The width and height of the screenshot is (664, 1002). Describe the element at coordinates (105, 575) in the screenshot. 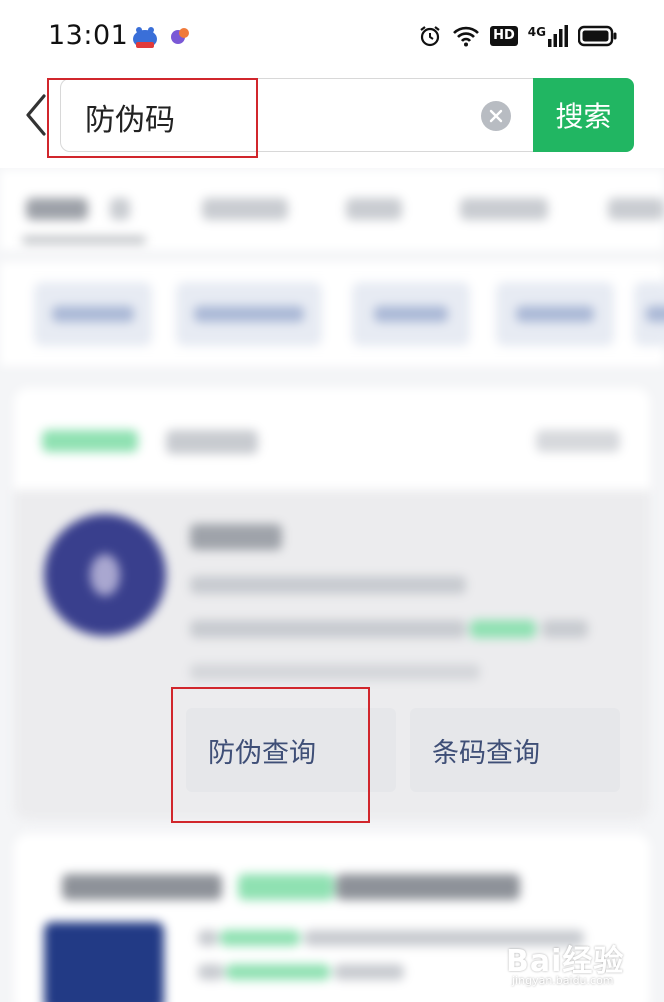

I see `result-logo` at that location.